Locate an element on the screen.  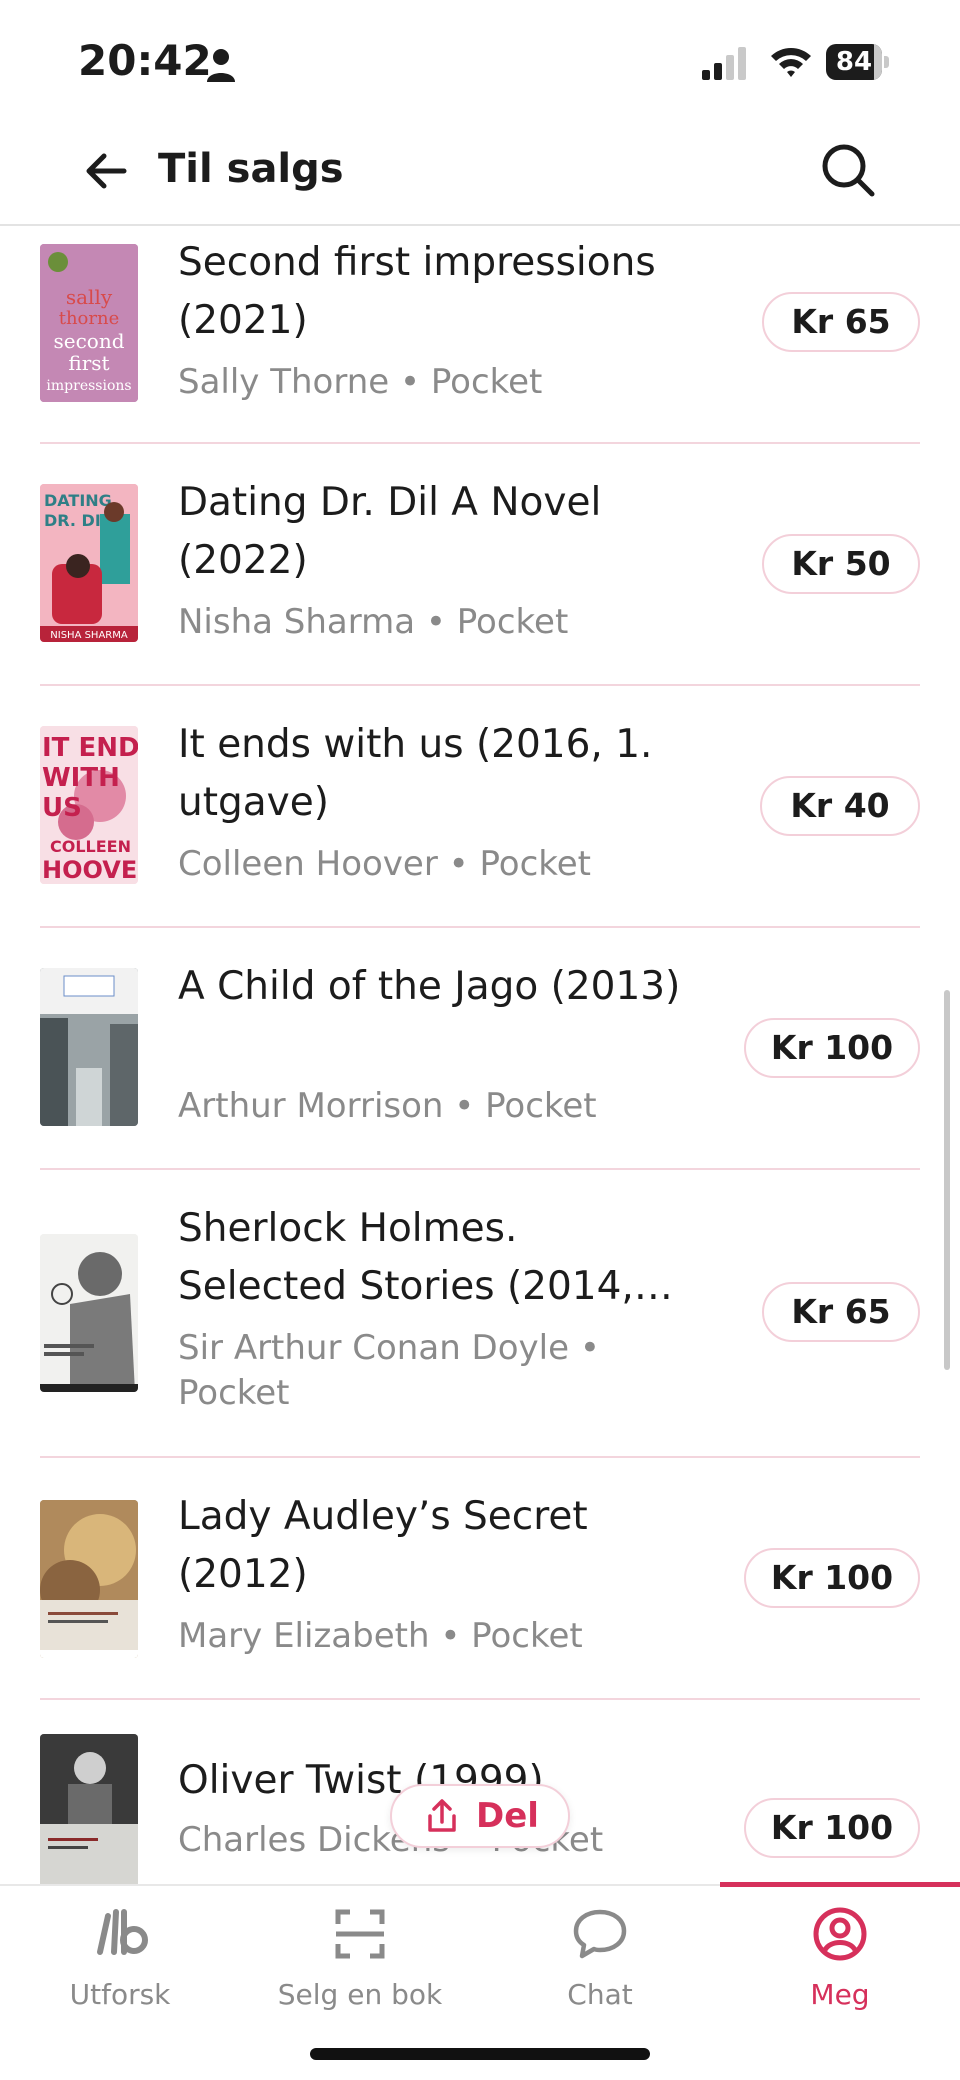
book-meta: Sir Arthur Conan Doyle • Pocket is located at coordinates (389, 1370).